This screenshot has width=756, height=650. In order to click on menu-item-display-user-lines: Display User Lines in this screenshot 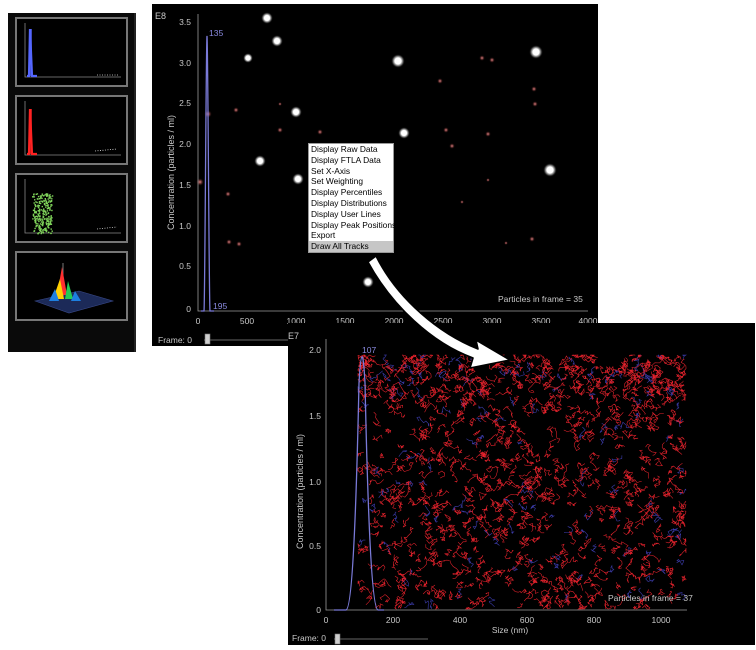, I will do `click(351, 214)`.